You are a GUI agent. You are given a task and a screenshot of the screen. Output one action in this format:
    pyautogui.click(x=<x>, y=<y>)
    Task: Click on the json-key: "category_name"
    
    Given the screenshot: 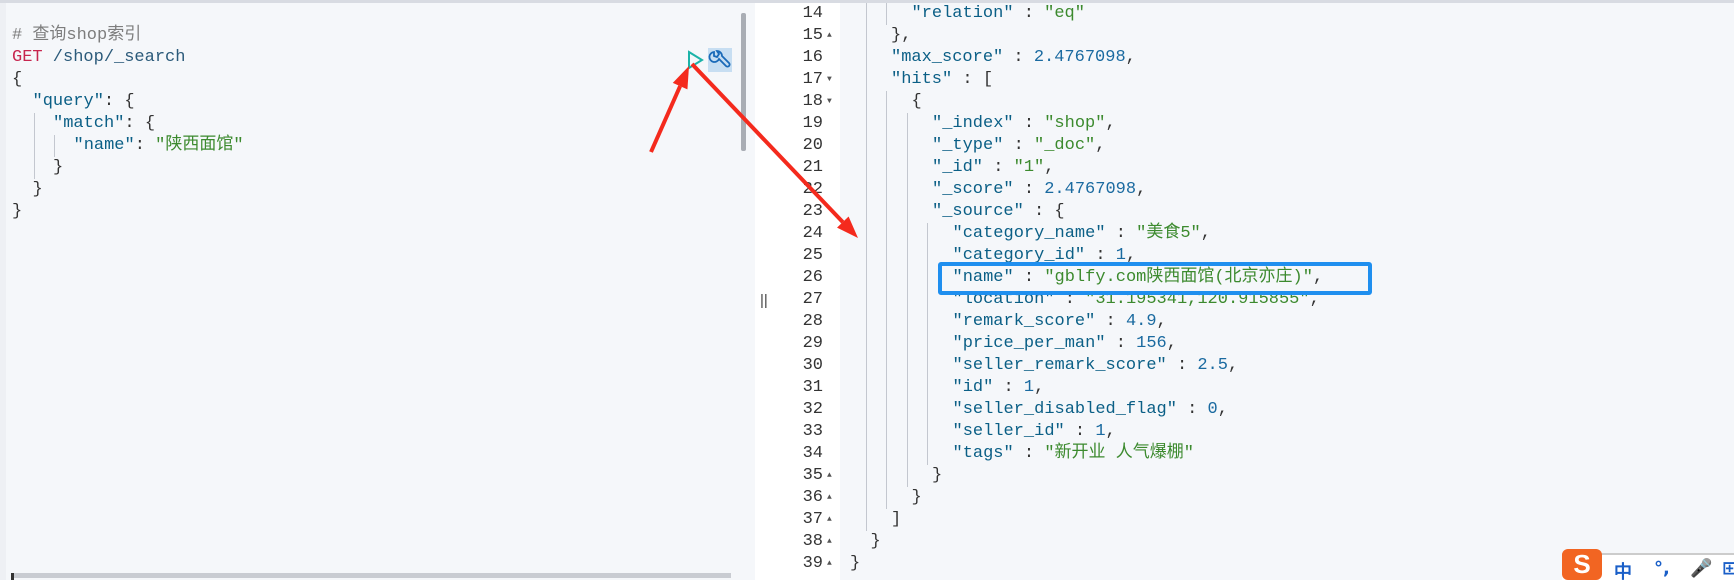 What is the action you would take?
    pyautogui.click(x=1029, y=233)
    